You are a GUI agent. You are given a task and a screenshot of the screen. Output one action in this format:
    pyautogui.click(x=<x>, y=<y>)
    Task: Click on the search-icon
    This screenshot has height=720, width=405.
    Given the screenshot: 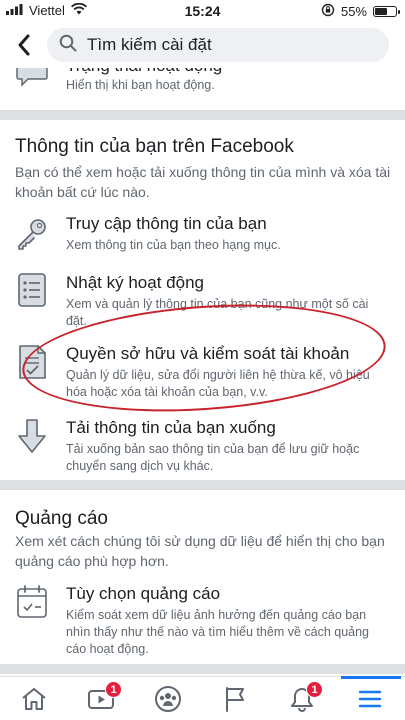 What is the action you would take?
    pyautogui.click(x=68, y=45)
    